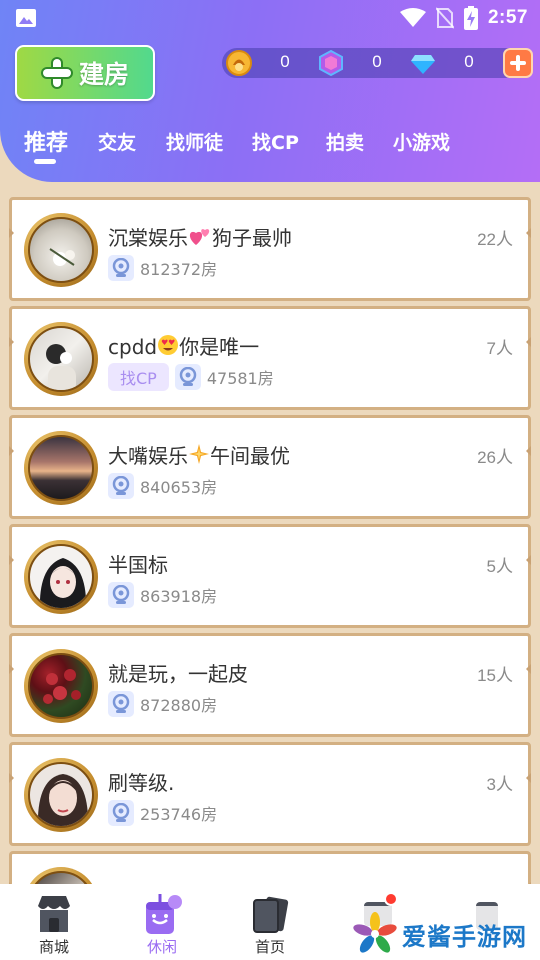 The image size is (540, 960). Describe the element at coordinates (270, 576) in the screenshot. I see `room-card: 半国标 5人 863918房` at that location.